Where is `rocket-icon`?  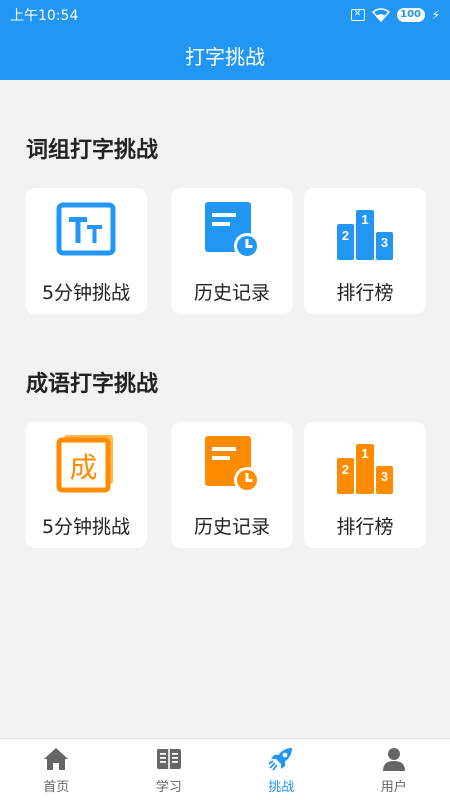 rocket-icon is located at coordinates (280, 759).